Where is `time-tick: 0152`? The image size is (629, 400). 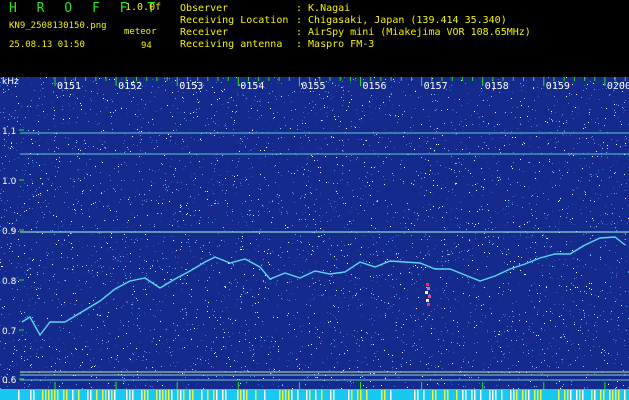 time-tick: 0152 is located at coordinates (141, 233).